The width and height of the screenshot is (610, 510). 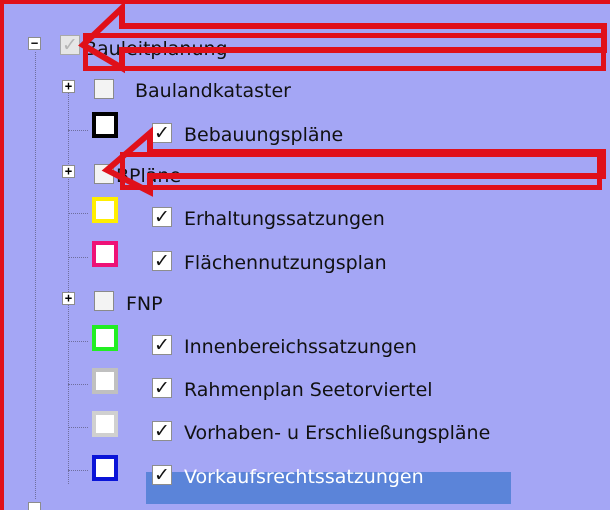 What do you see at coordinates (70, 45) in the screenshot?
I see `root-checkbox: ✓` at bounding box center [70, 45].